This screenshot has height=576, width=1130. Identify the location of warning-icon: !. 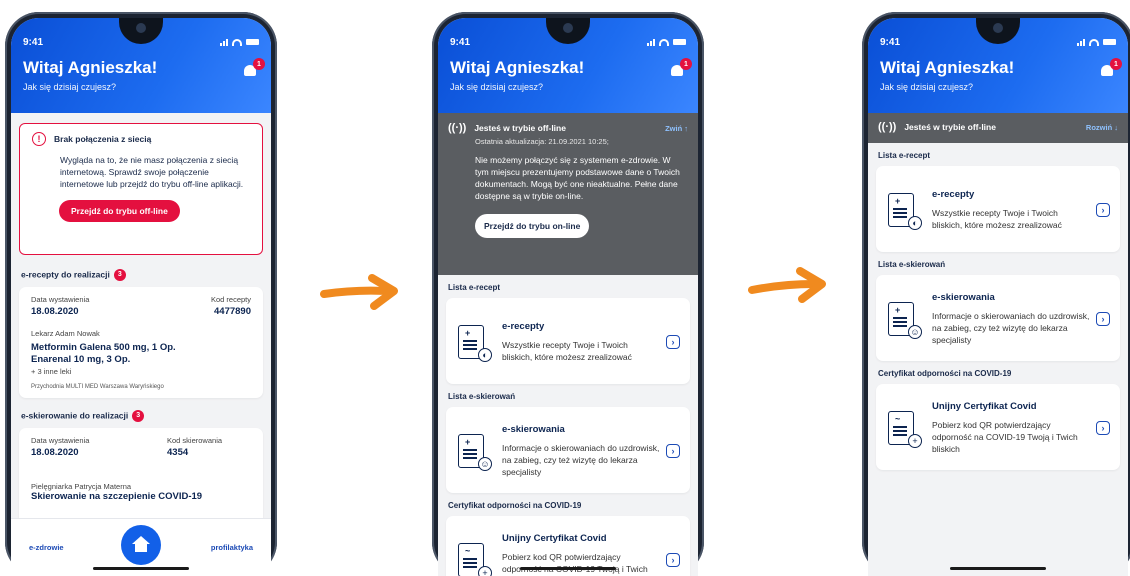
(39, 139).